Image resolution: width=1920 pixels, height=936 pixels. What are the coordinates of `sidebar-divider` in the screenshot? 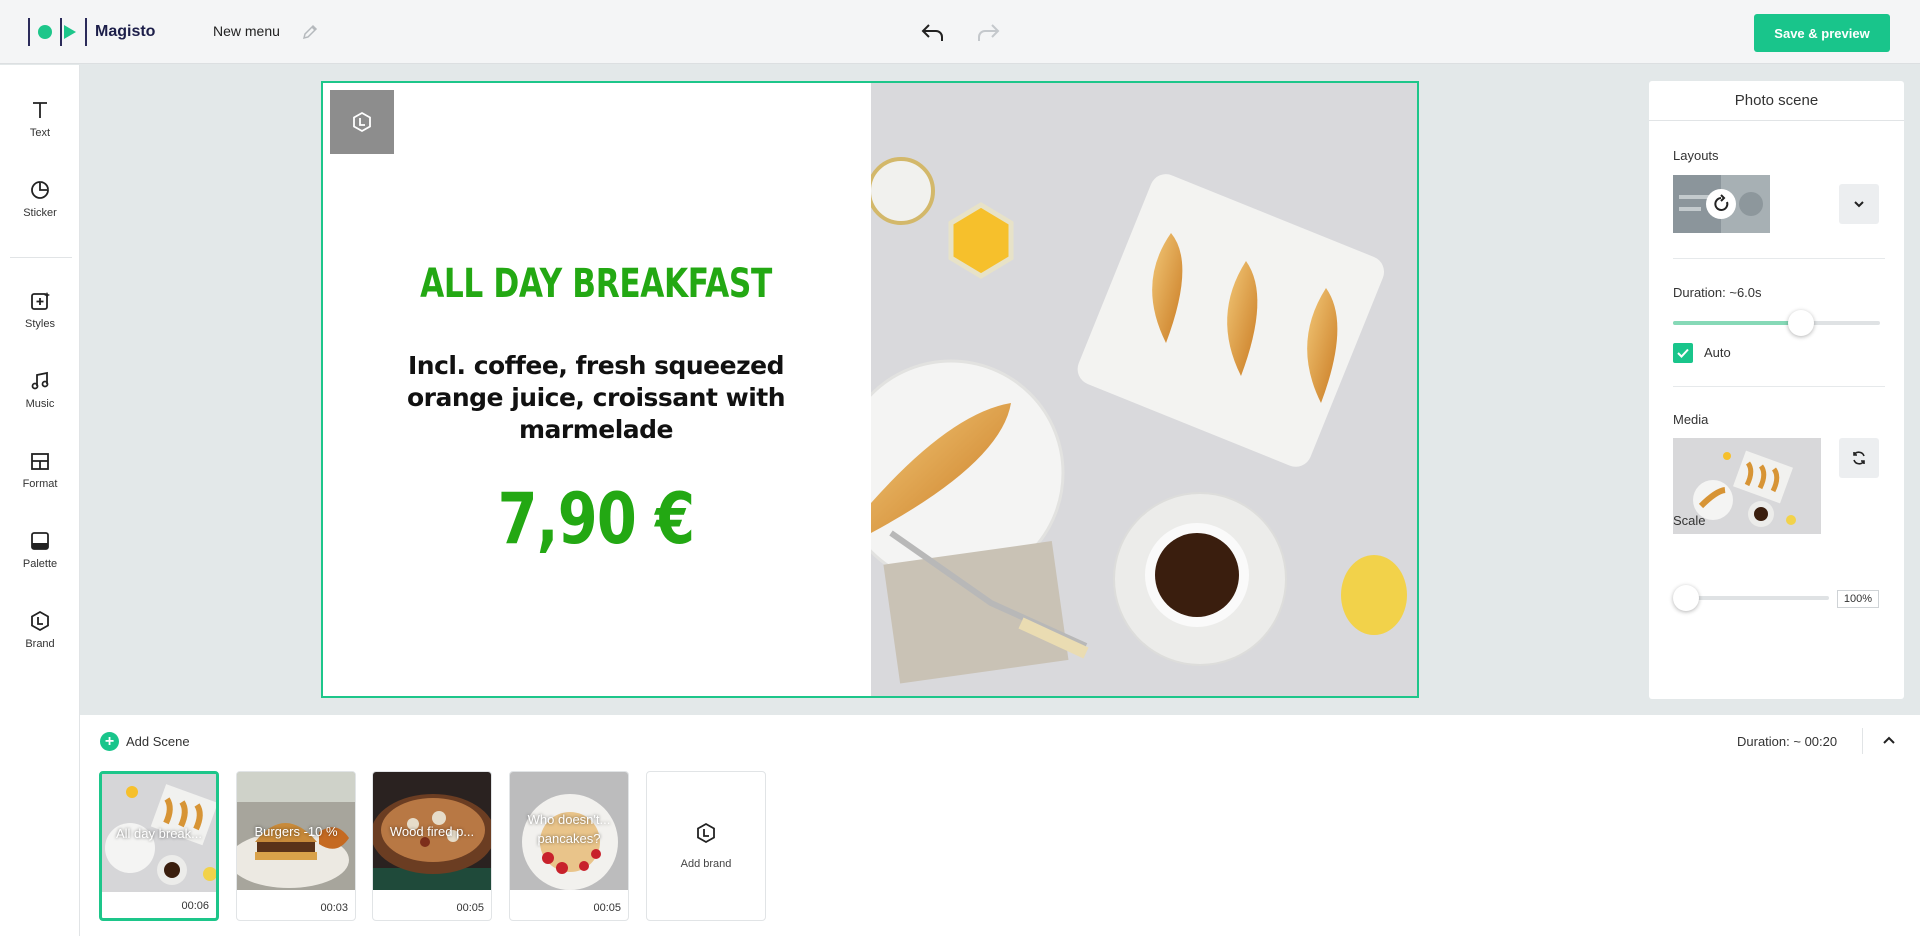 It's located at (41, 257).